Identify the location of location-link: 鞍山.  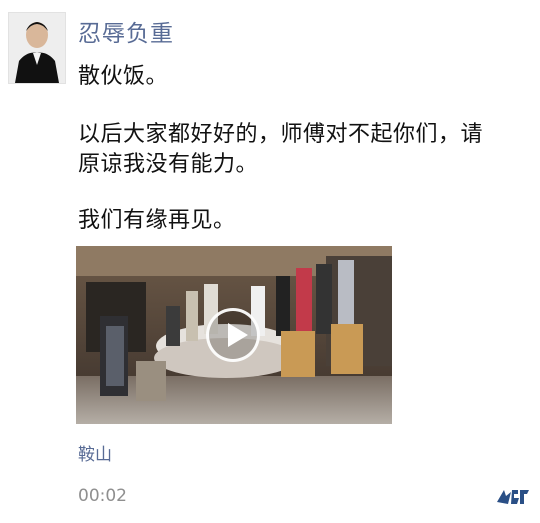
(95, 452).